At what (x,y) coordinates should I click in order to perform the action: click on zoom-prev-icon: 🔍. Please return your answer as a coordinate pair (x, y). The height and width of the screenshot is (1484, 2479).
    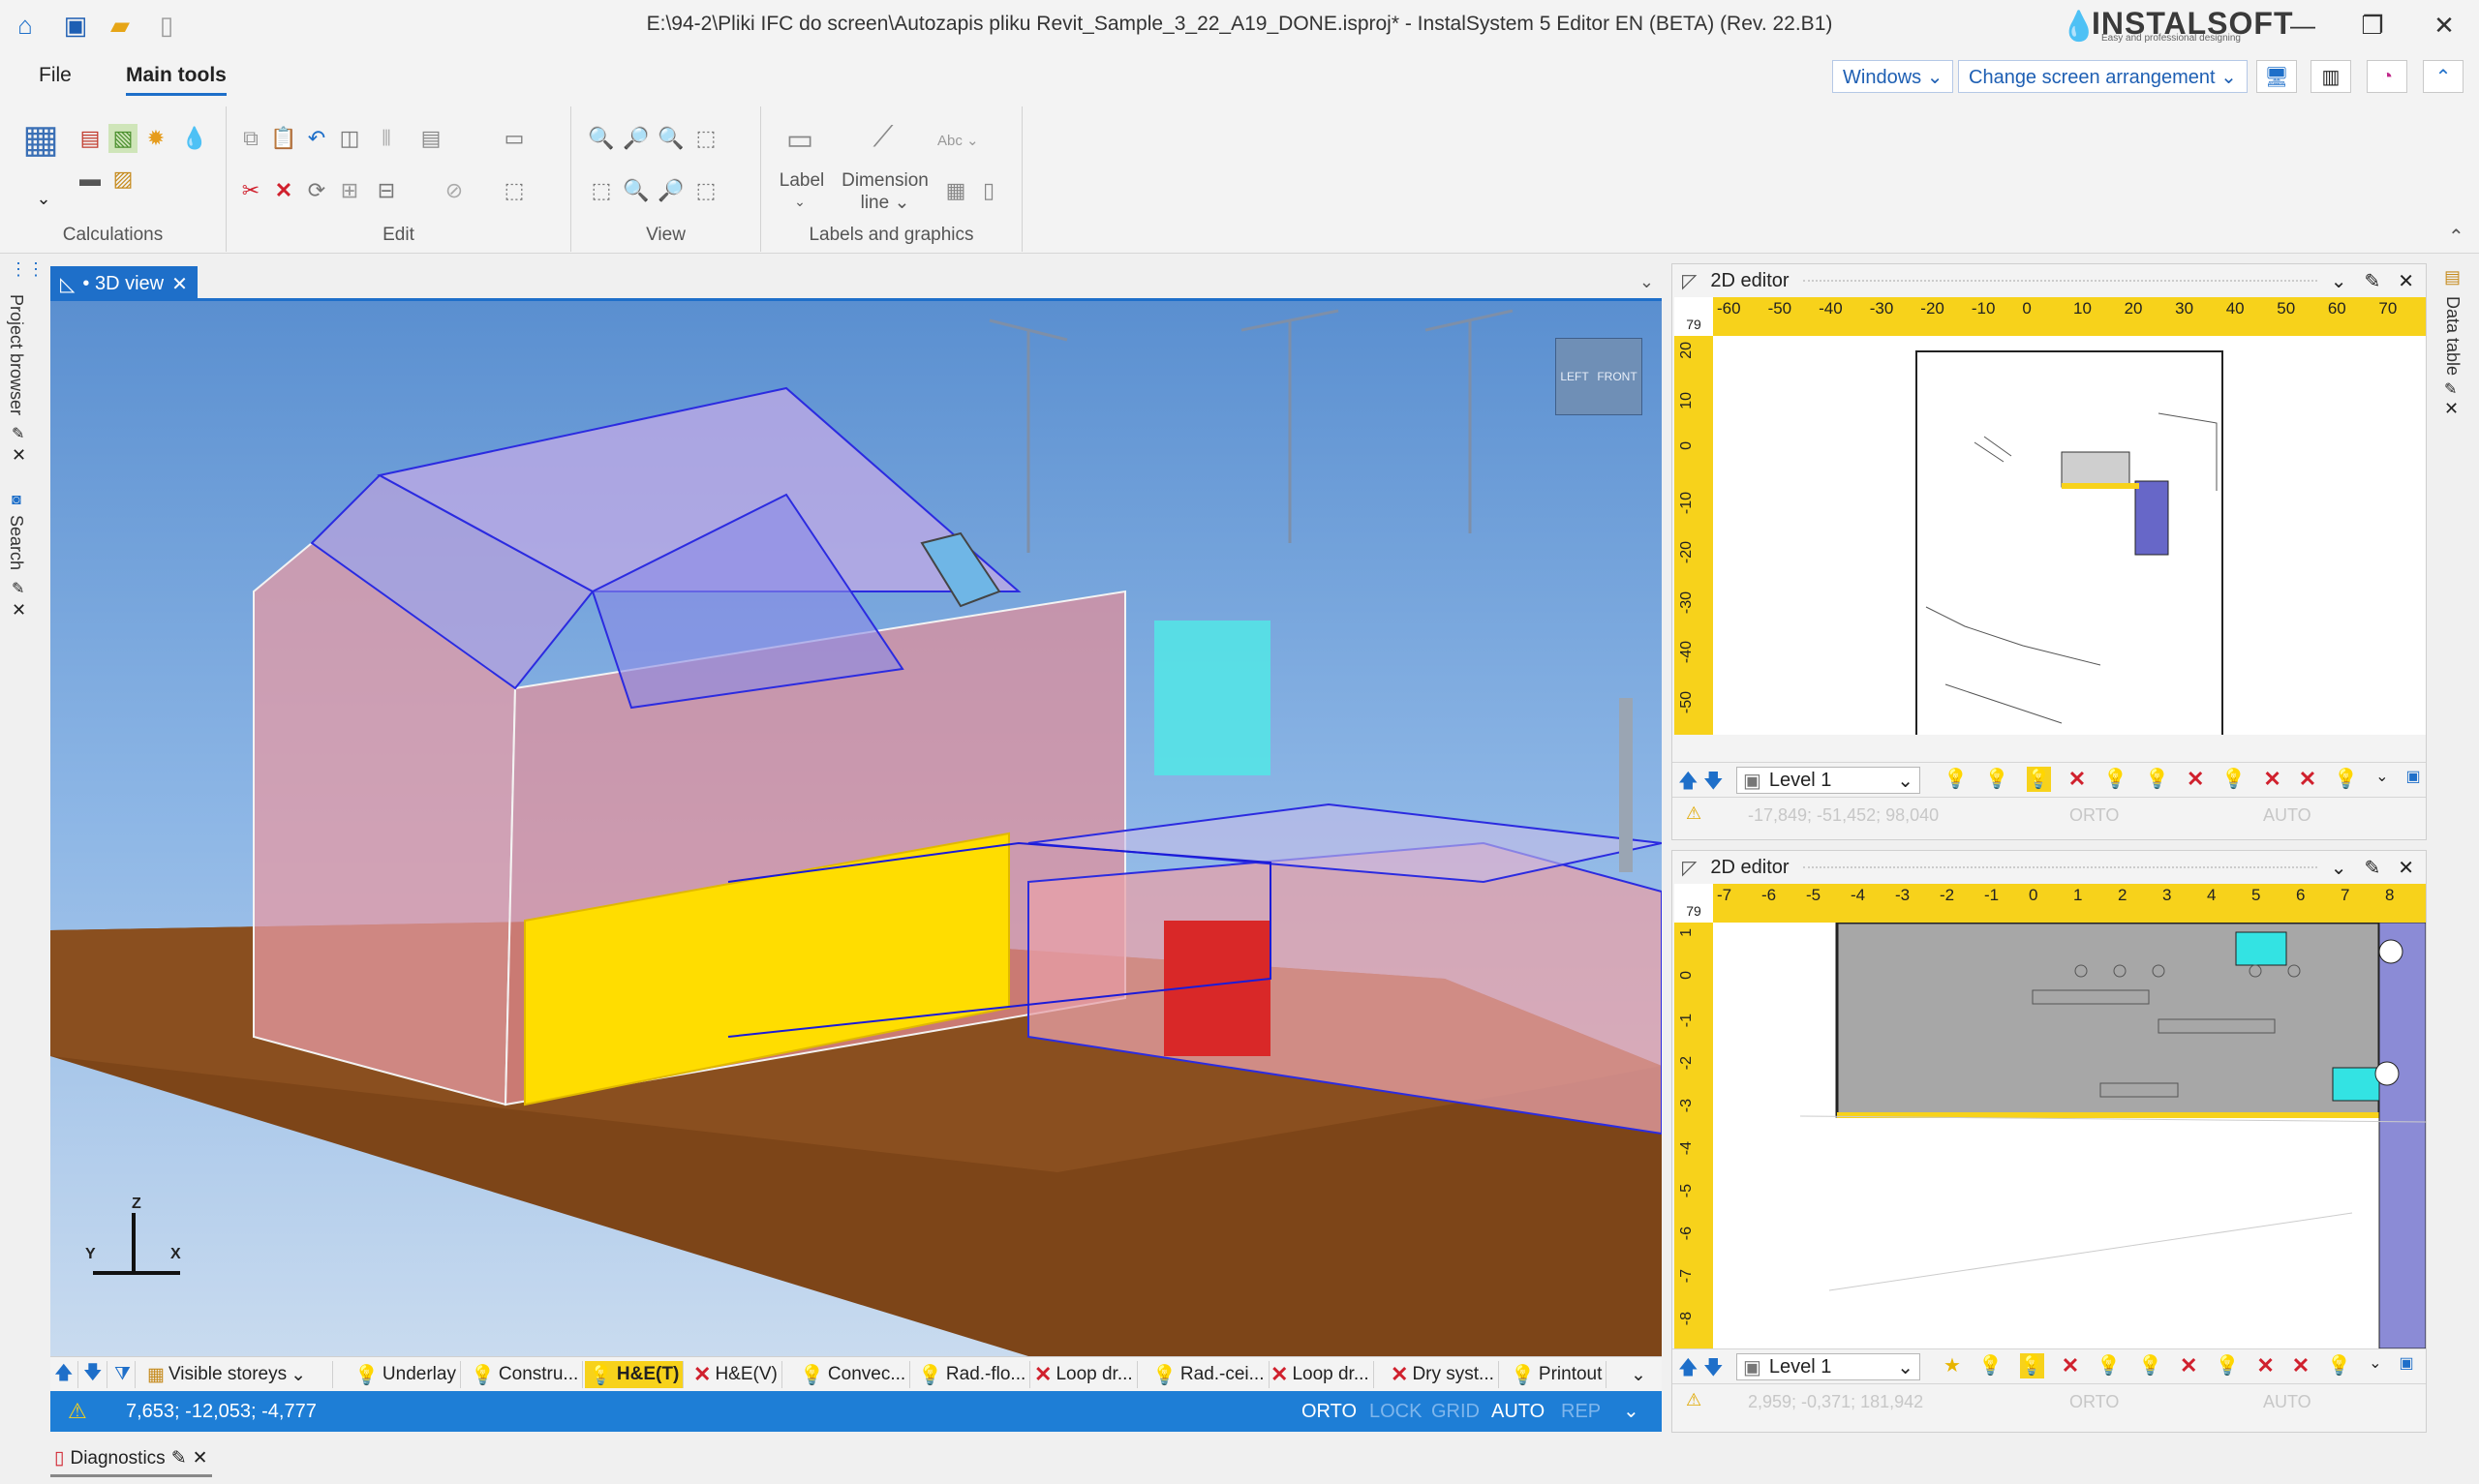
    Looking at the image, I should click on (636, 190).